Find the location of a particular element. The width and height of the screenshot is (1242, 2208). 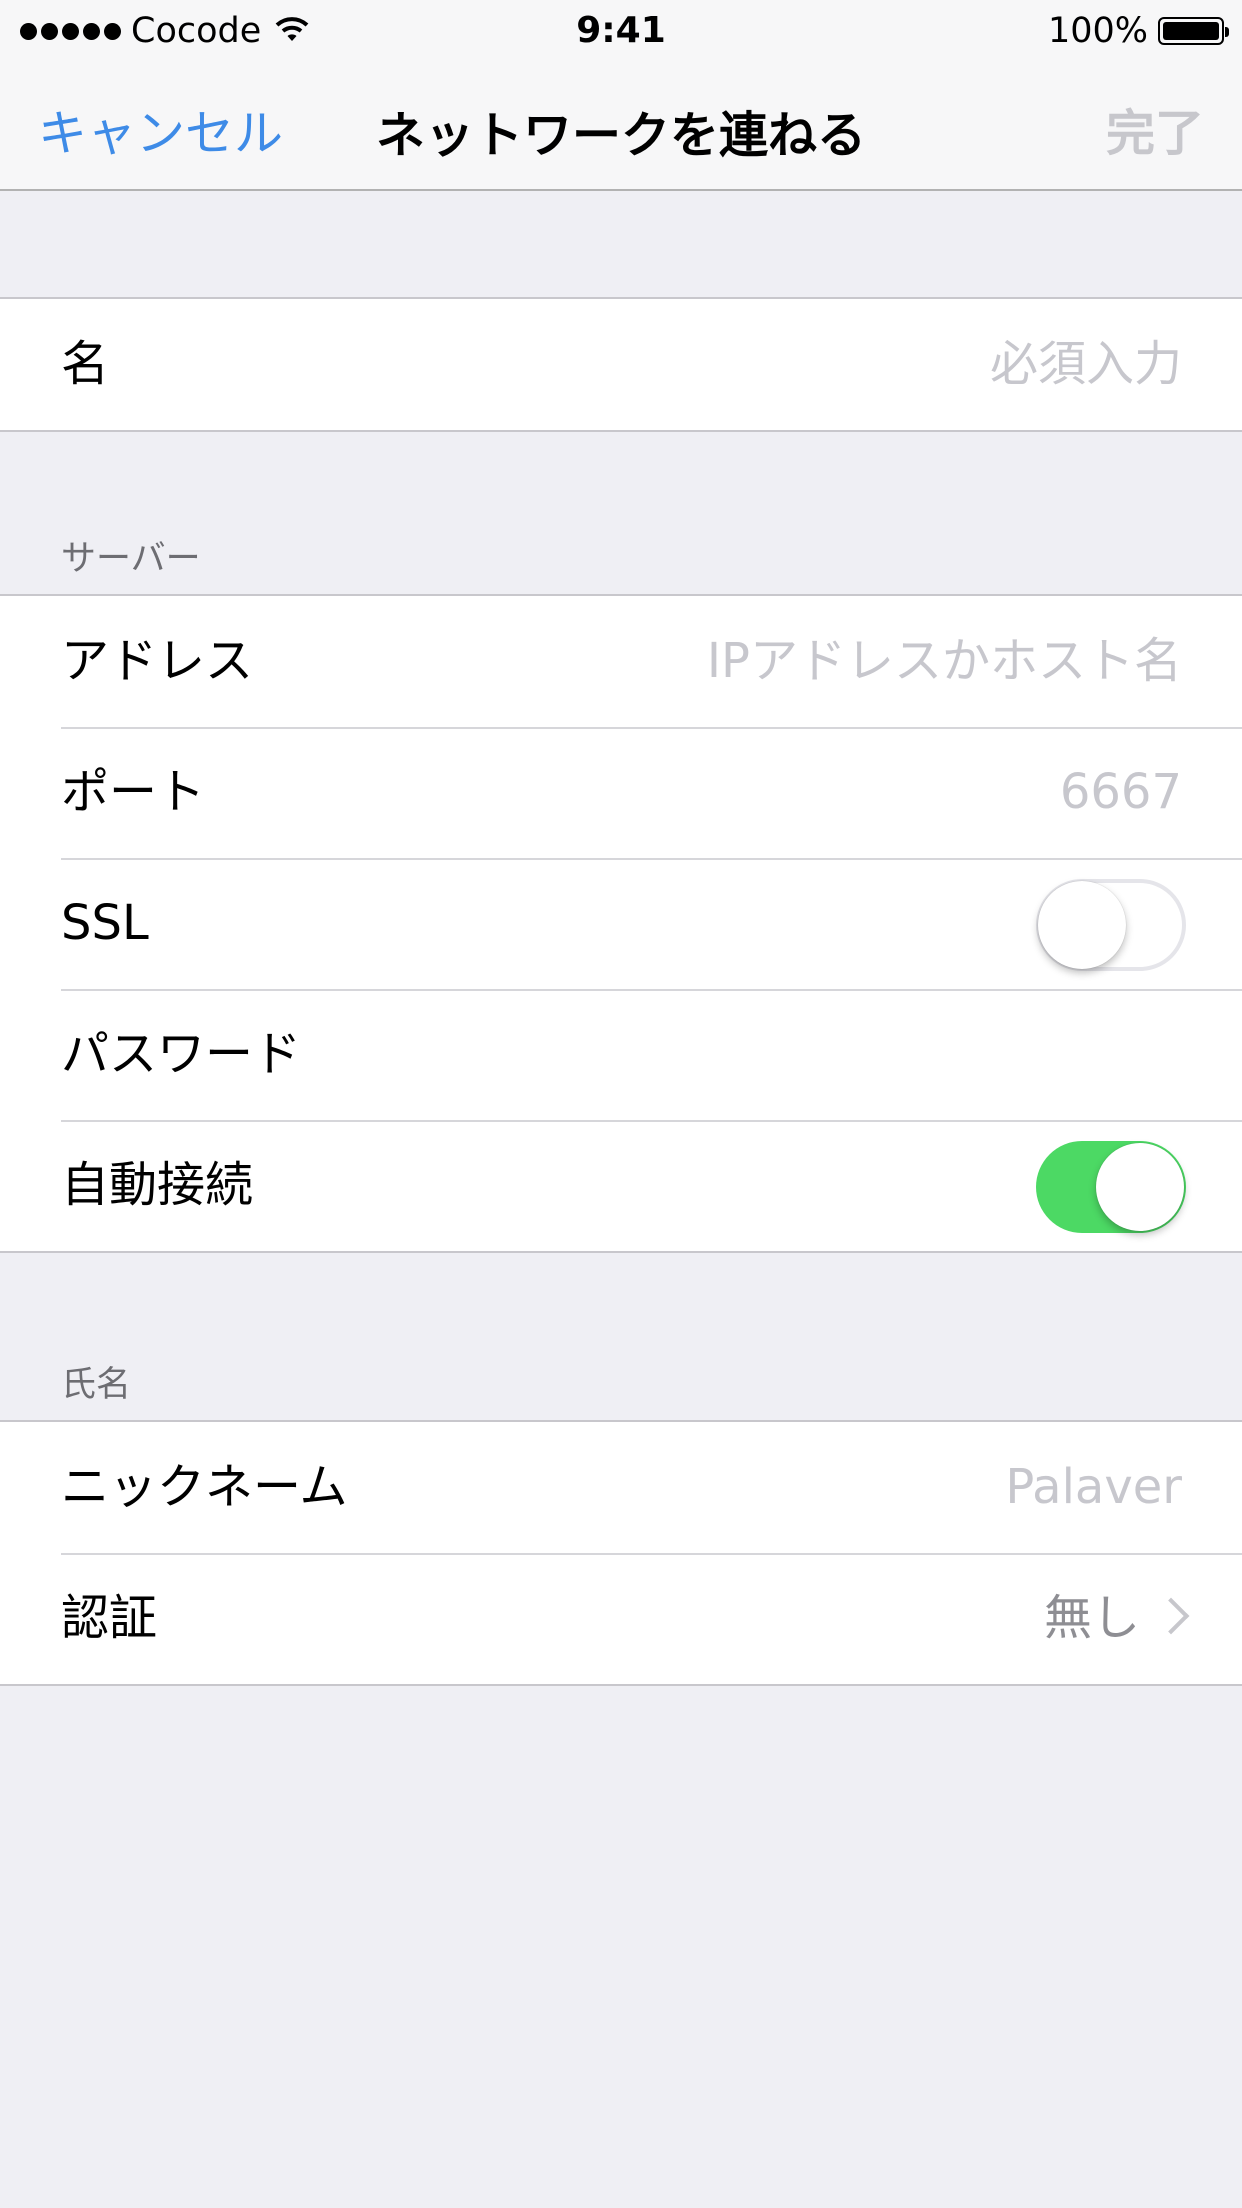

battery-icon is located at coordinates (1193, 31).